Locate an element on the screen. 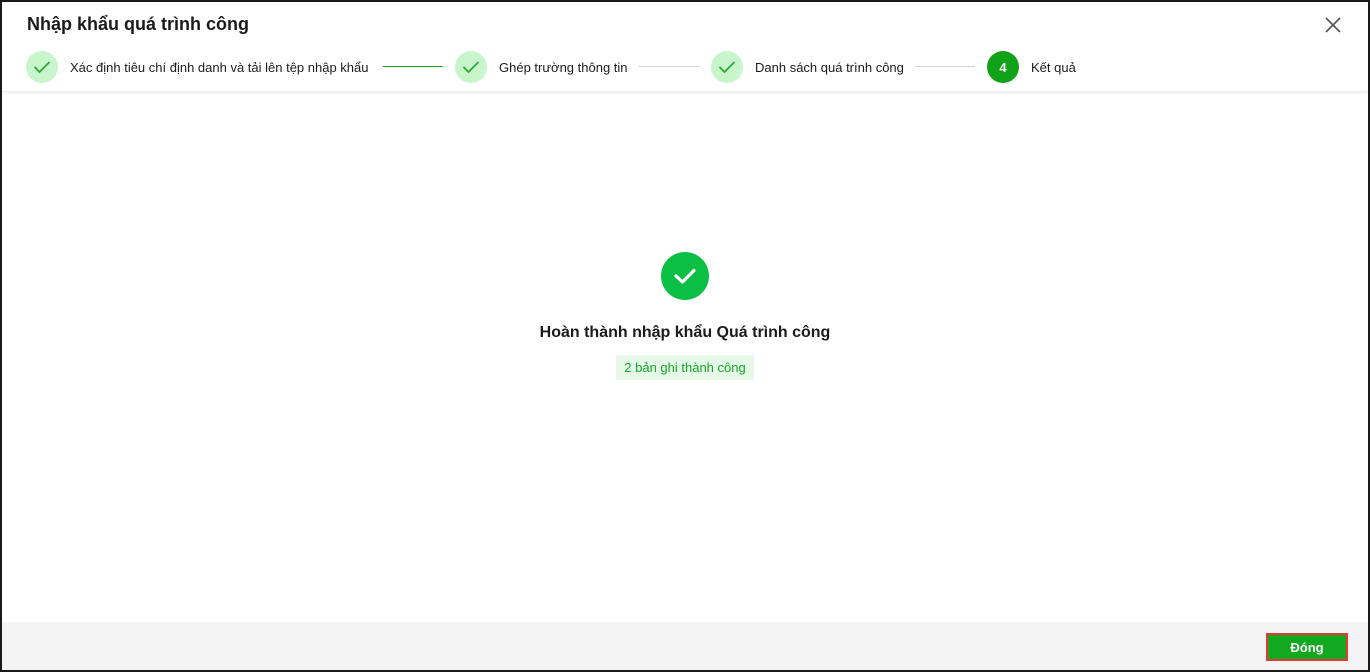  result-title: Hoàn thành nhập khẩu Quá trình công is located at coordinates (685, 332).